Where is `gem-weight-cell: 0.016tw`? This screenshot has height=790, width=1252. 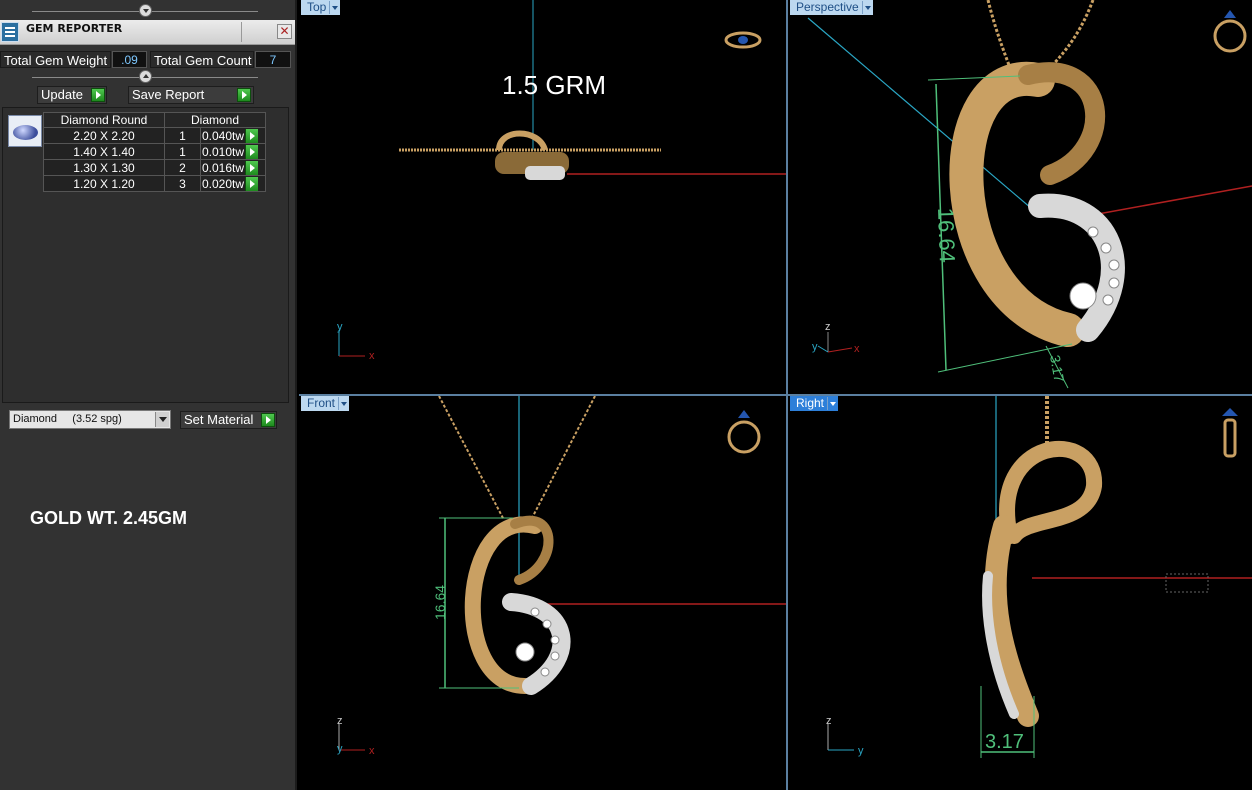
gem-weight-cell: 0.016tw is located at coordinates (233, 167).